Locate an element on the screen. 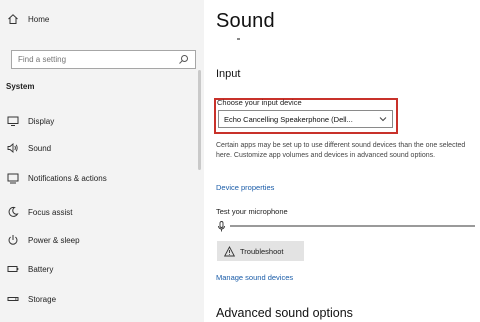 This screenshot has width=480, height=322. microphone-icon is located at coordinates (221, 226).